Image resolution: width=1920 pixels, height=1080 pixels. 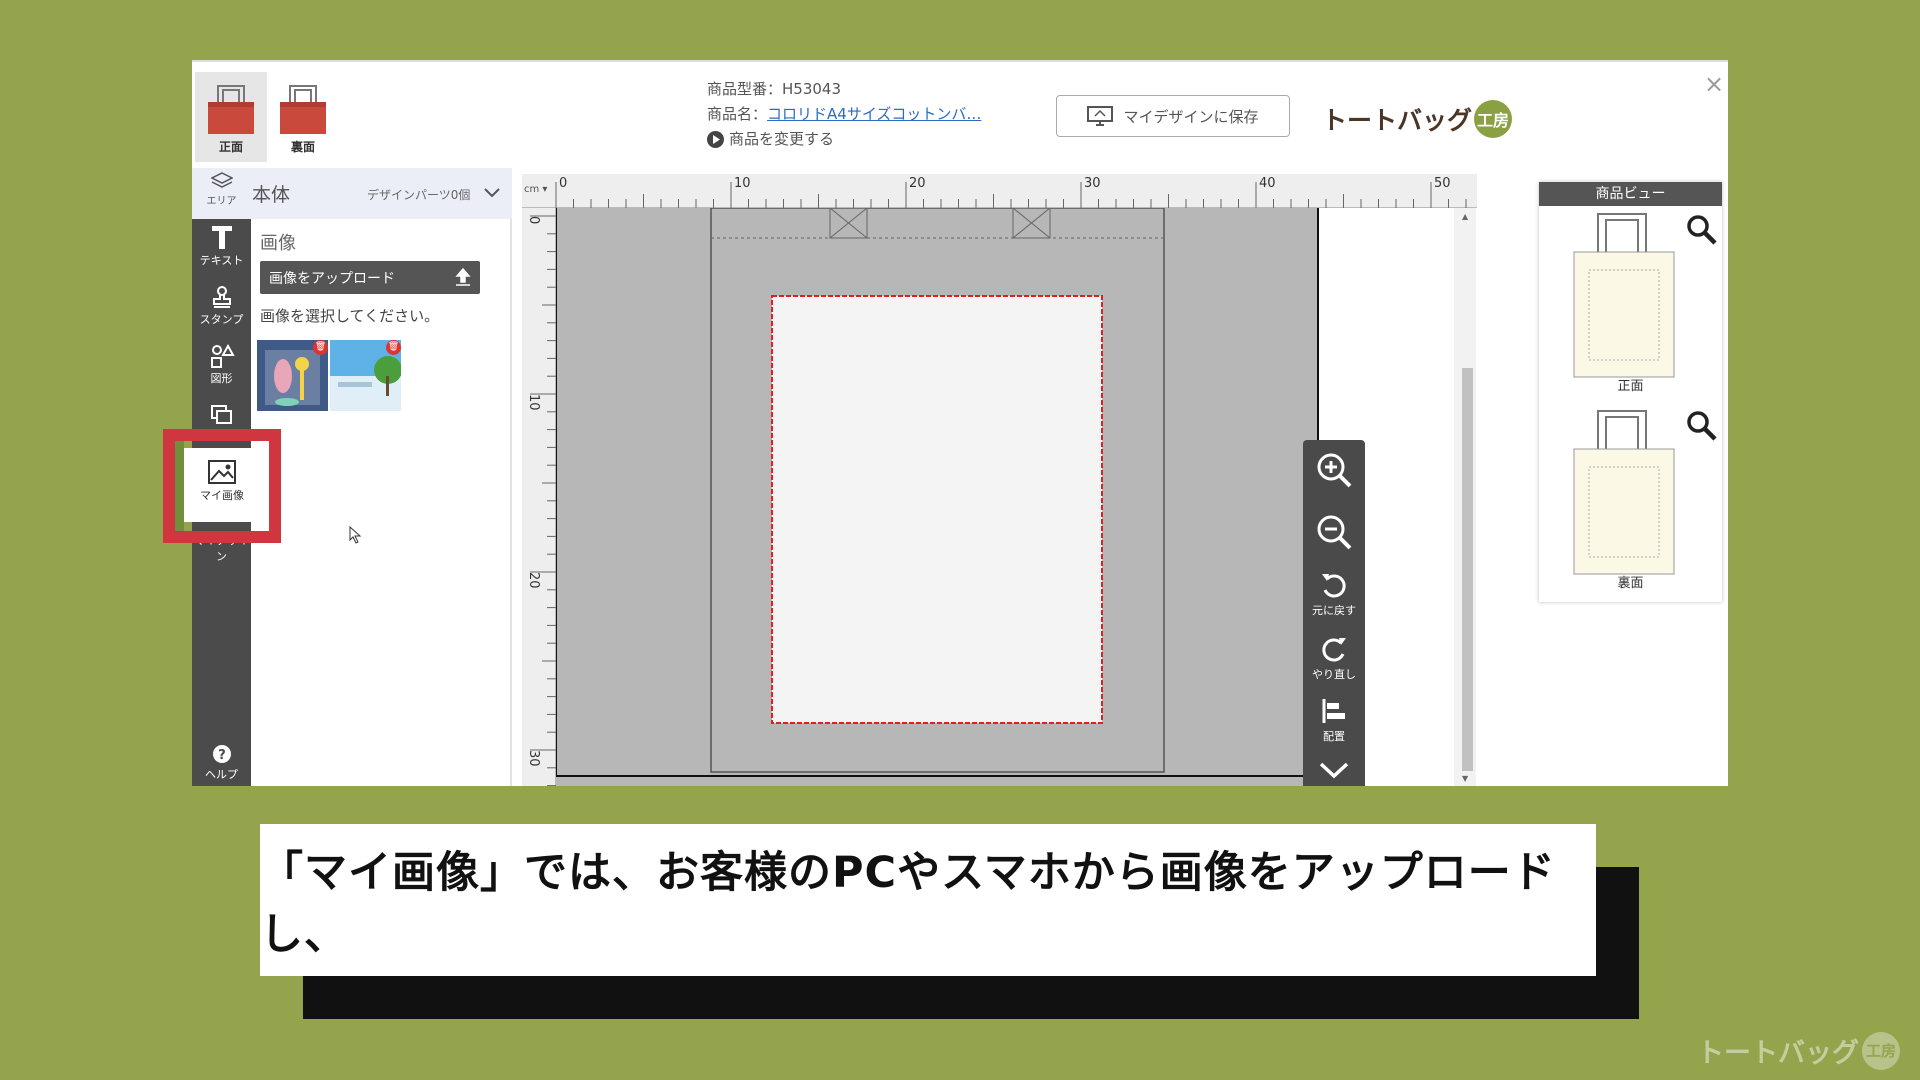 I want to click on product-name-prefix: 商品名：, so click(x=737, y=114).